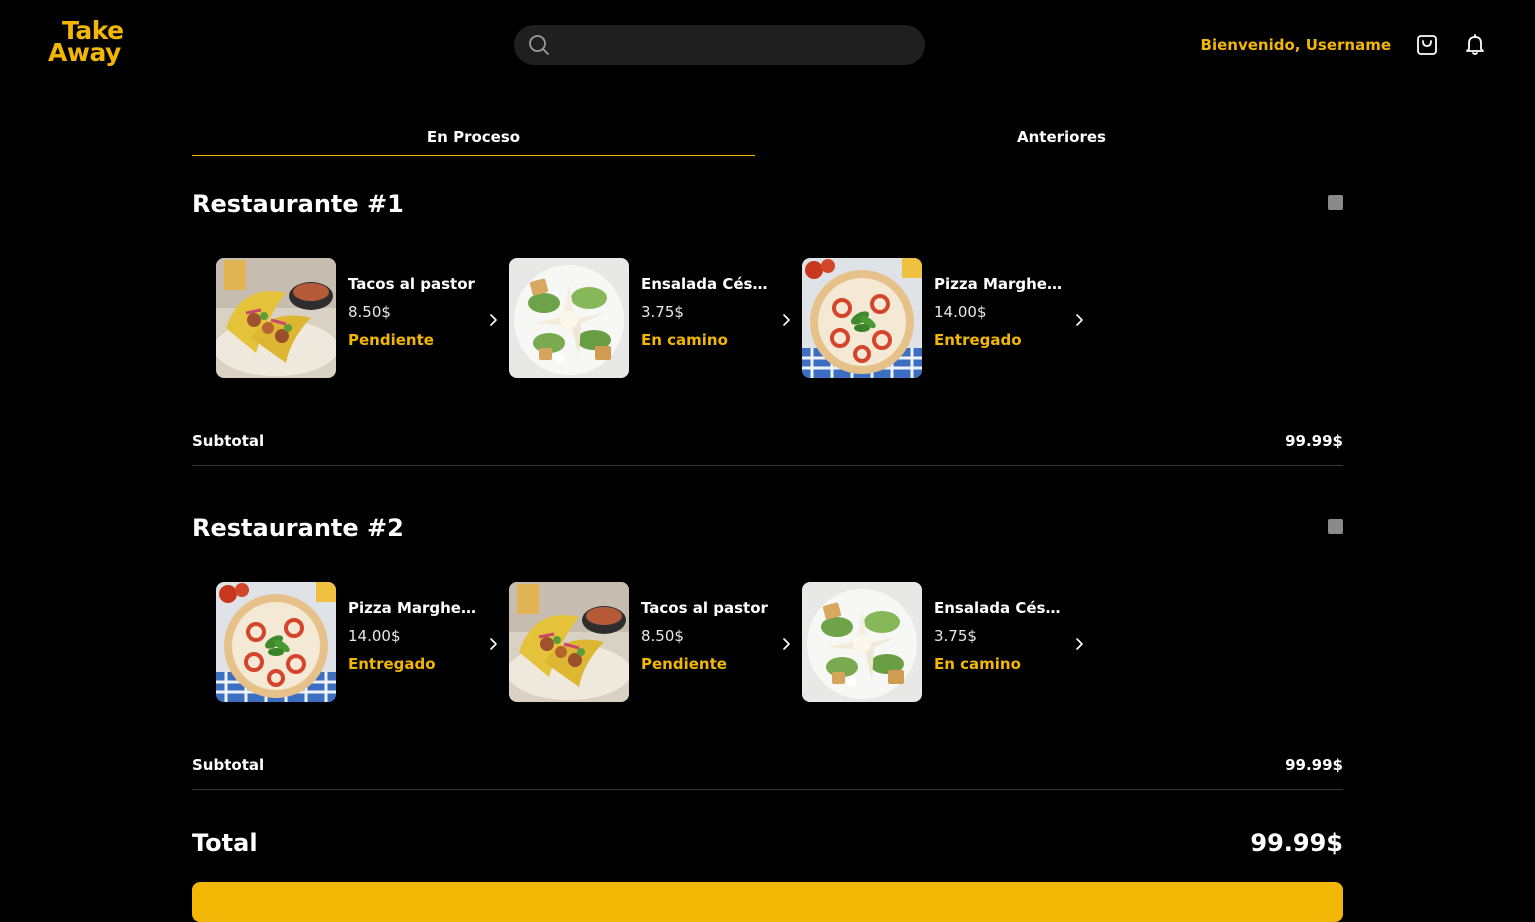 The height and width of the screenshot is (922, 1535). What do you see at coordinates (767, 902) in the screenshot?
I see `checkout-button` at bounding box center [767, 902].